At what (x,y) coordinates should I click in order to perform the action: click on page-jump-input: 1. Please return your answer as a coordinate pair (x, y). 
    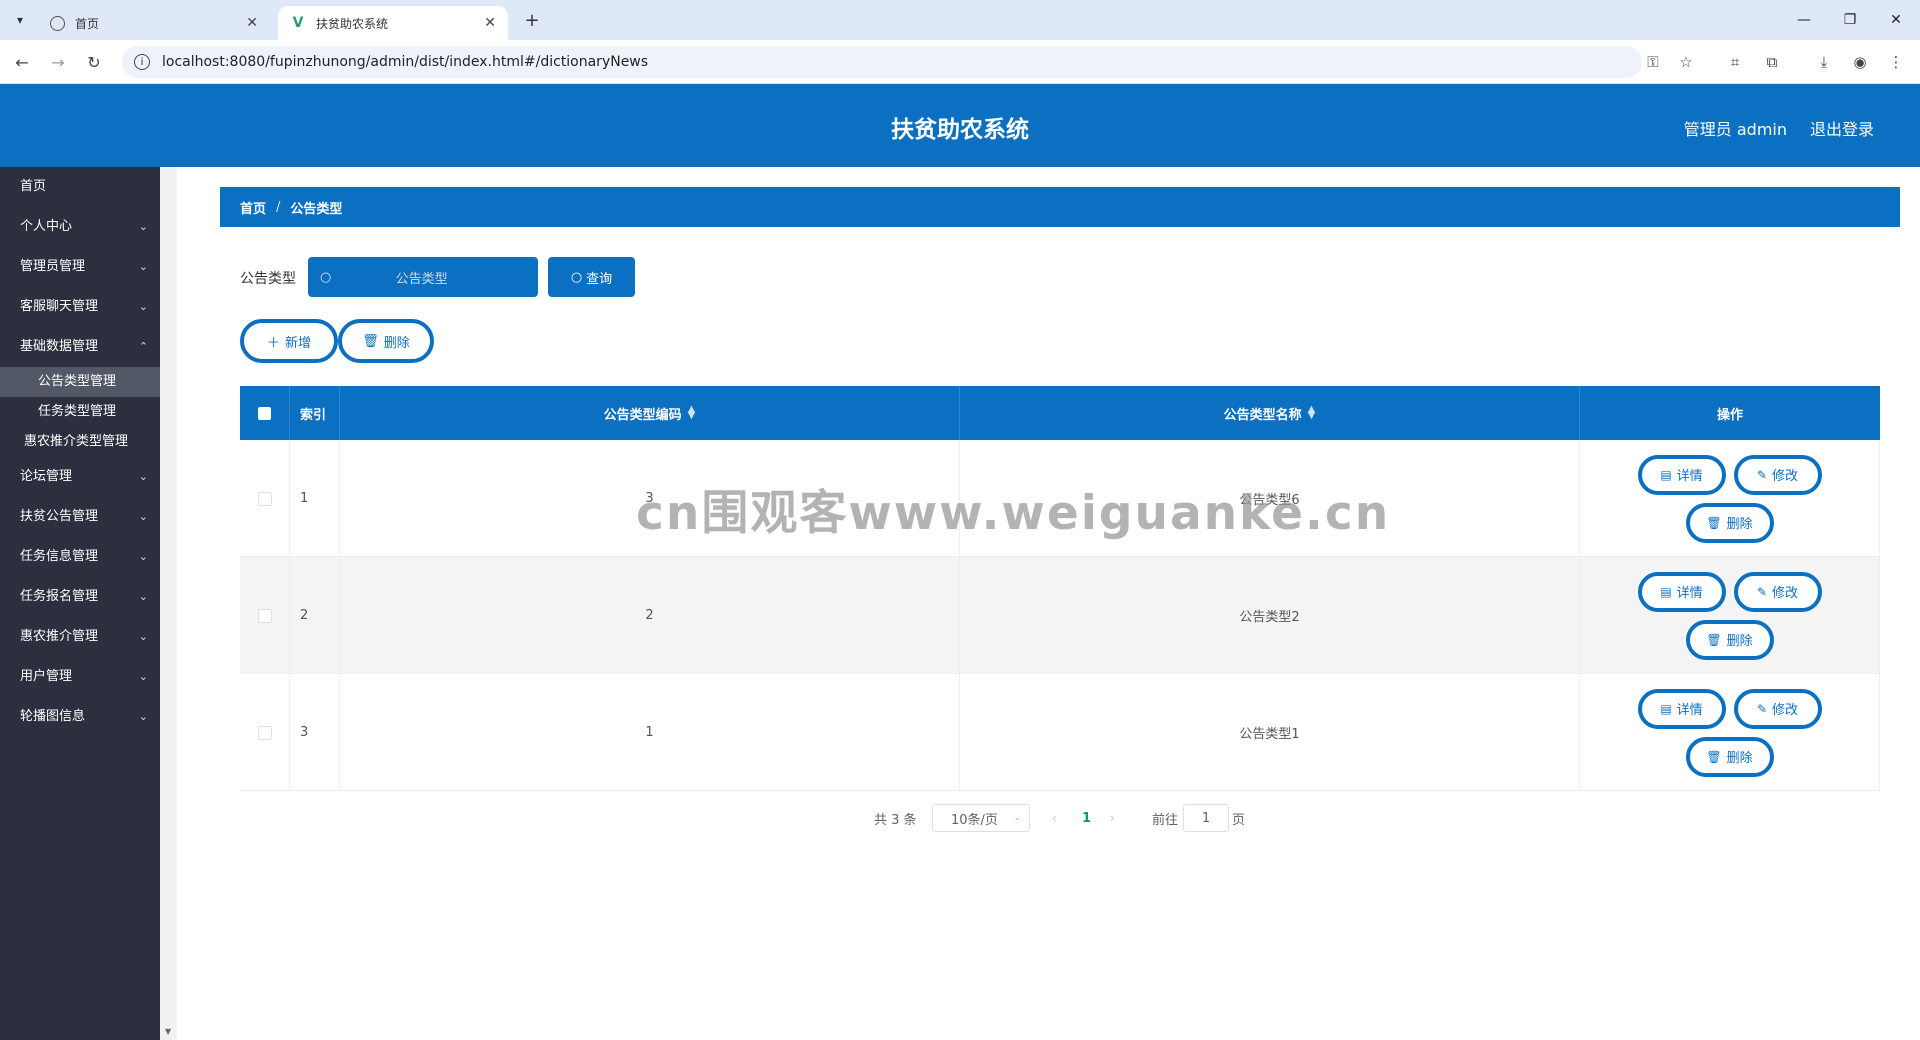
    Looking at the image, I should click on (1206, 818).